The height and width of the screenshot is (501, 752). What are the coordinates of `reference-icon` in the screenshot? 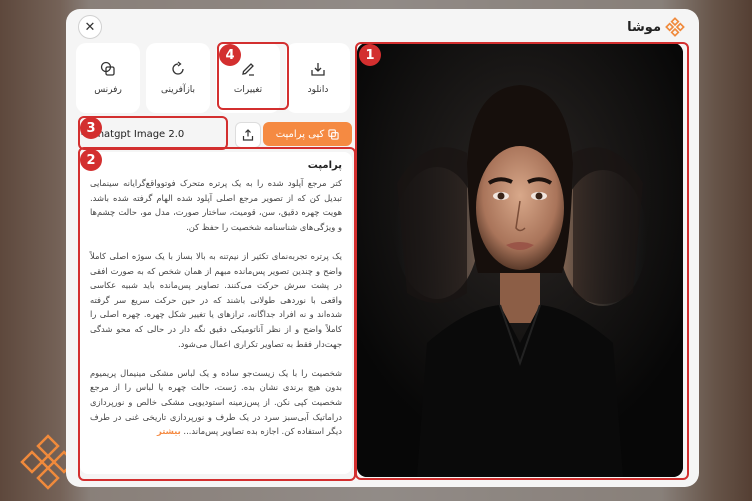 It's located at (107, 68).